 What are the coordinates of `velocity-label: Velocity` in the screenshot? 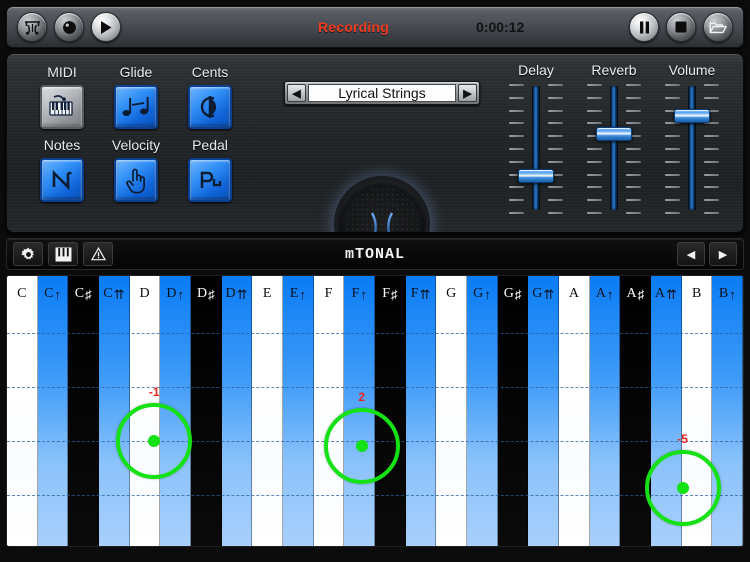 It's located at (136, 145).